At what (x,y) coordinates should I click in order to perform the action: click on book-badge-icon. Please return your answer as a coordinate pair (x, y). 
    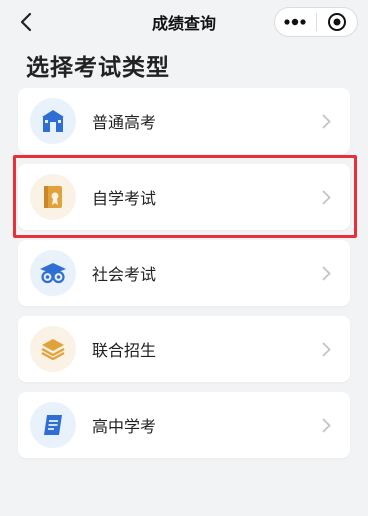
    Looking at the image, I should click on (53, 197).